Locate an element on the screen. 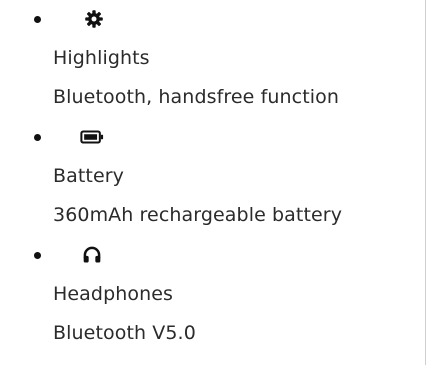 This screenshot has height=365, width=426. feature-title: Battery is located at coordinates (89, 176).